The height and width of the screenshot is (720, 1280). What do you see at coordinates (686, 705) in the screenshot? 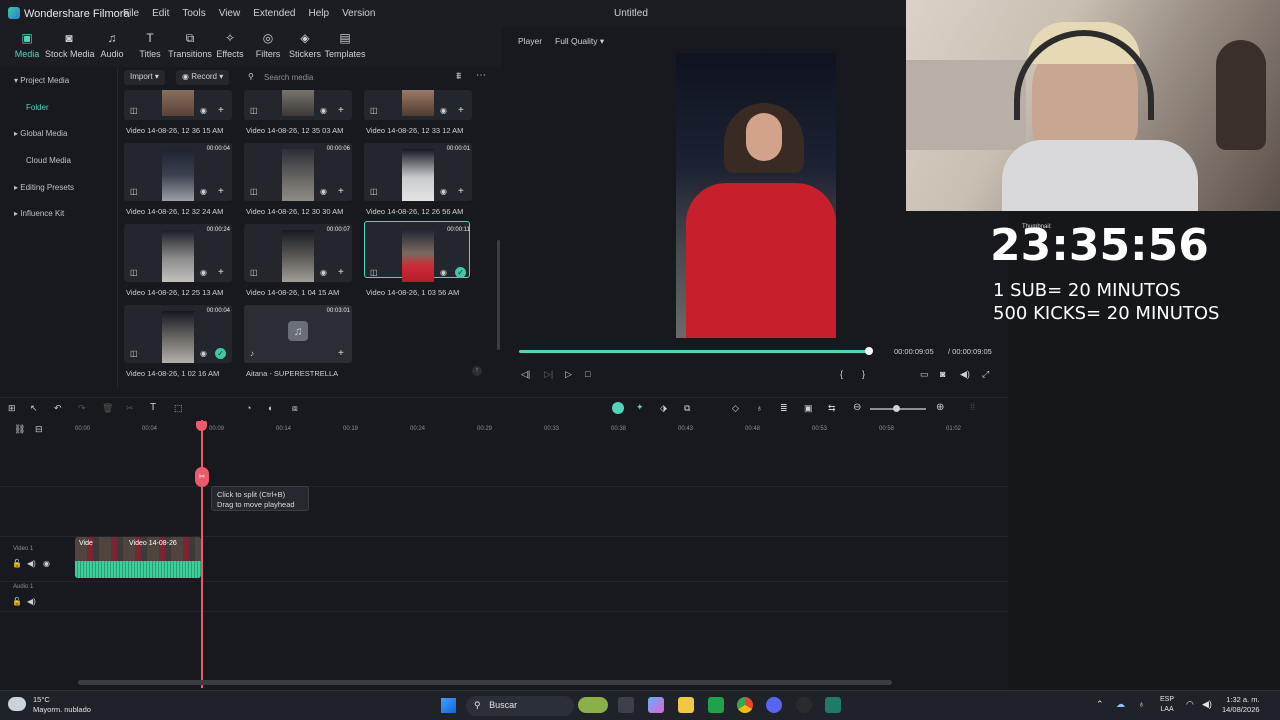
I see `file-explorer-icon` at bounding box center [686, 705].